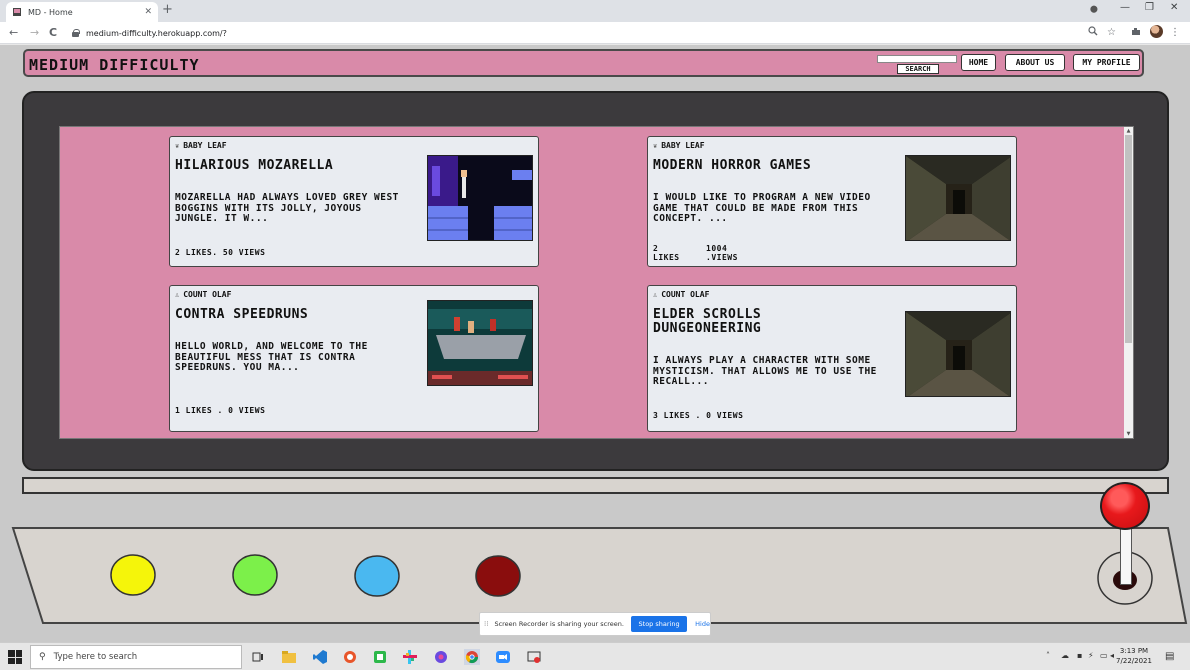 The height and width of the screenshot is (670, 1190). I want to click on nav-about-link: ABOUT US, so click(1035, 62).